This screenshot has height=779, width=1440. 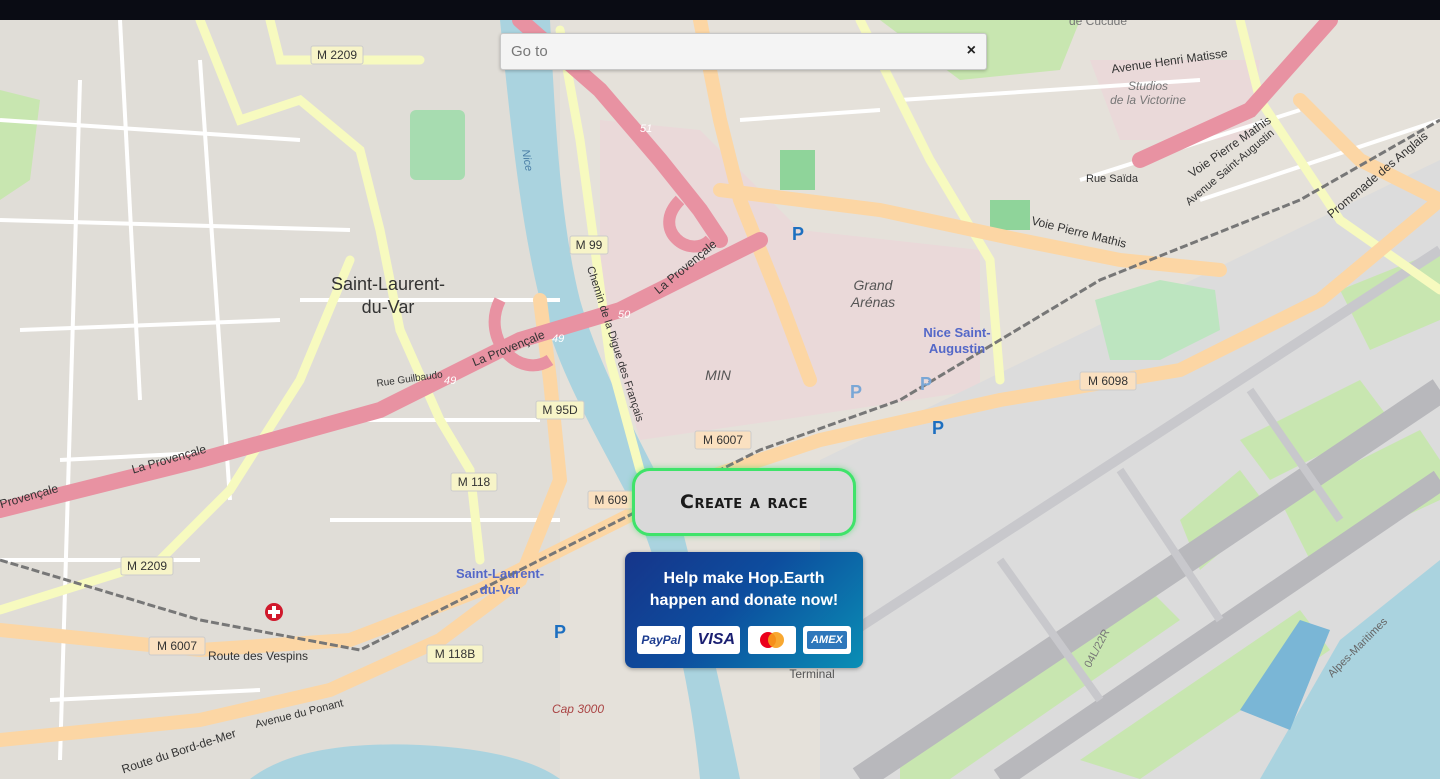 What do you see at coordinates (716, 640) in the screenshot?
I see `visa-icon: VISA` at bounding box center [716, 640].